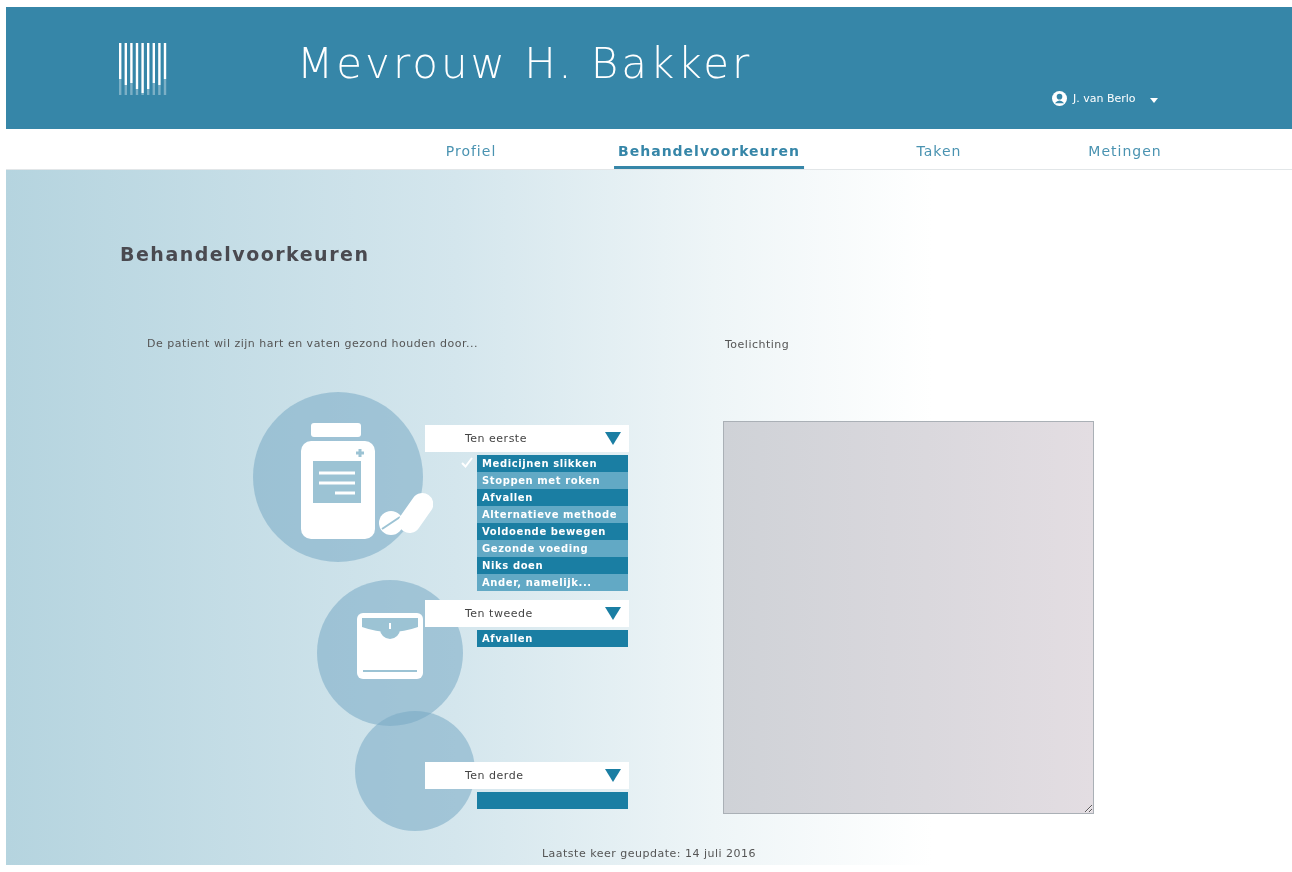  Describe the element at coordinates (757, 344) in the screenshot. I see `notes-label: Toelichting` at that location.